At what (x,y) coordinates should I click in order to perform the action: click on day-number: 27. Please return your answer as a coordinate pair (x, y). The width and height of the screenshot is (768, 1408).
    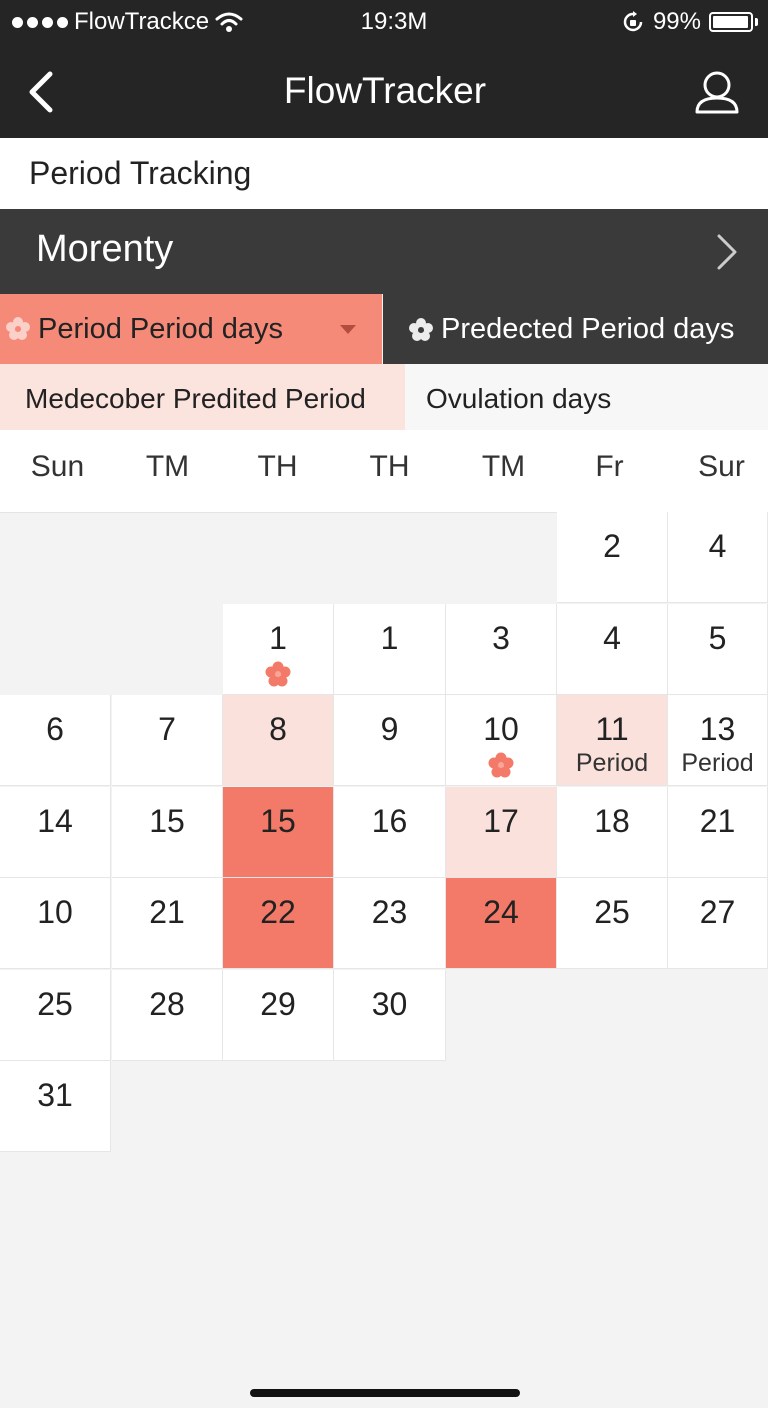
    Looking at the image, I should click on (717, 912).